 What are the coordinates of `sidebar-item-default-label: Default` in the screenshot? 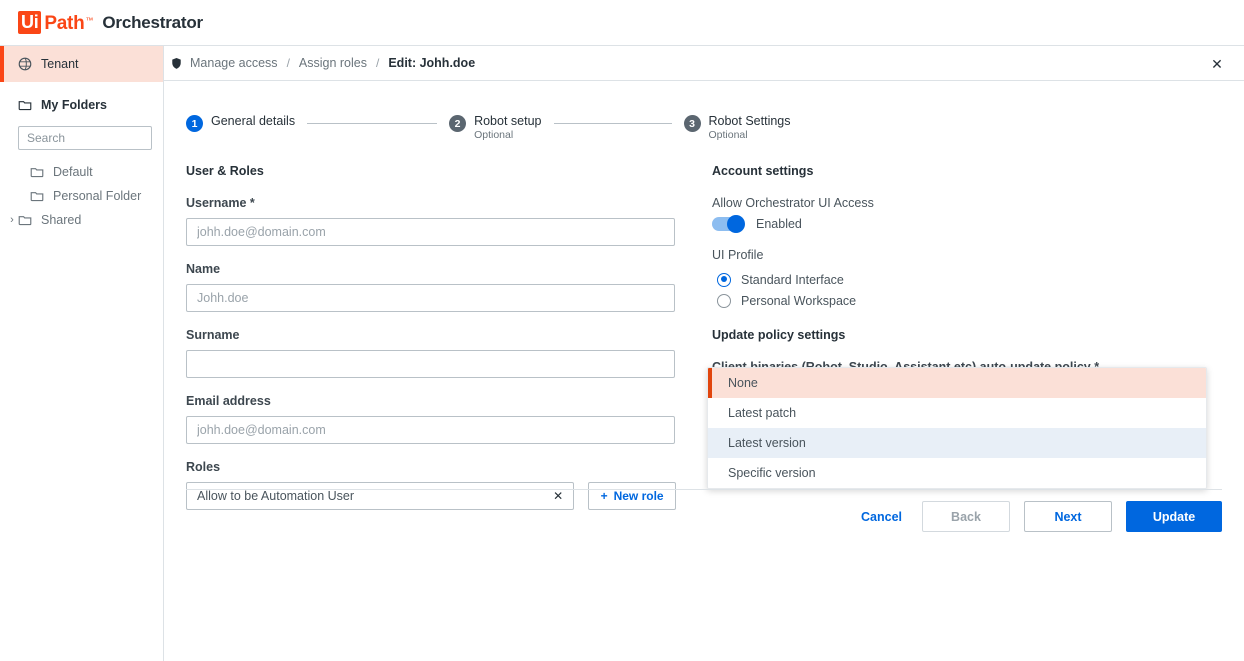 It's located at (73, 172).